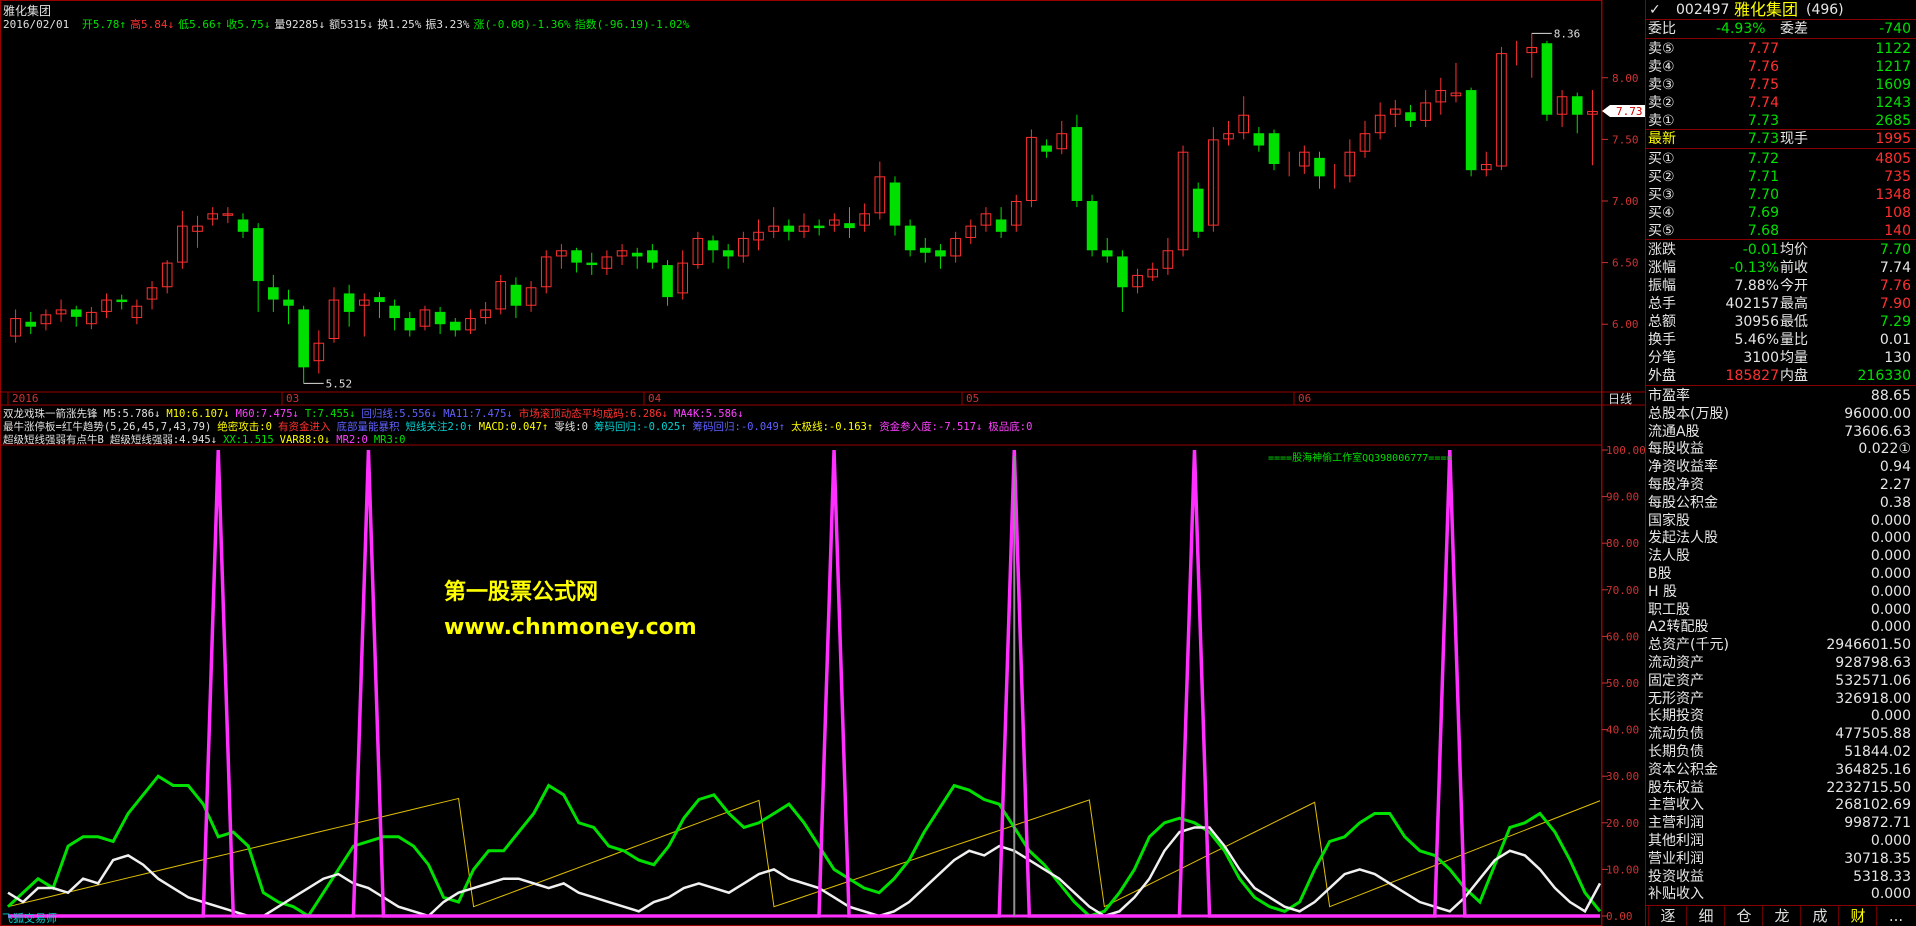 The height and width of the screenshot is (926, 1916). What do you see at coordinates (1781, 159) in the screenshot?
I see `buy-row: 买① 7.72 4805` at bounding box center [1781, 159].